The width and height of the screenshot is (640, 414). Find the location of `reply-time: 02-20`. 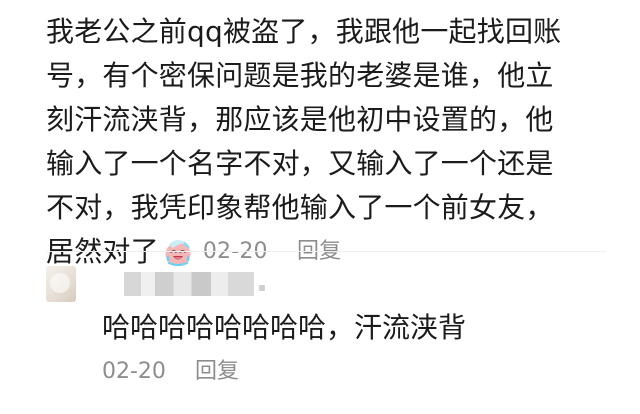

reply-time: 02-20 is located at coordinates (134, 371).